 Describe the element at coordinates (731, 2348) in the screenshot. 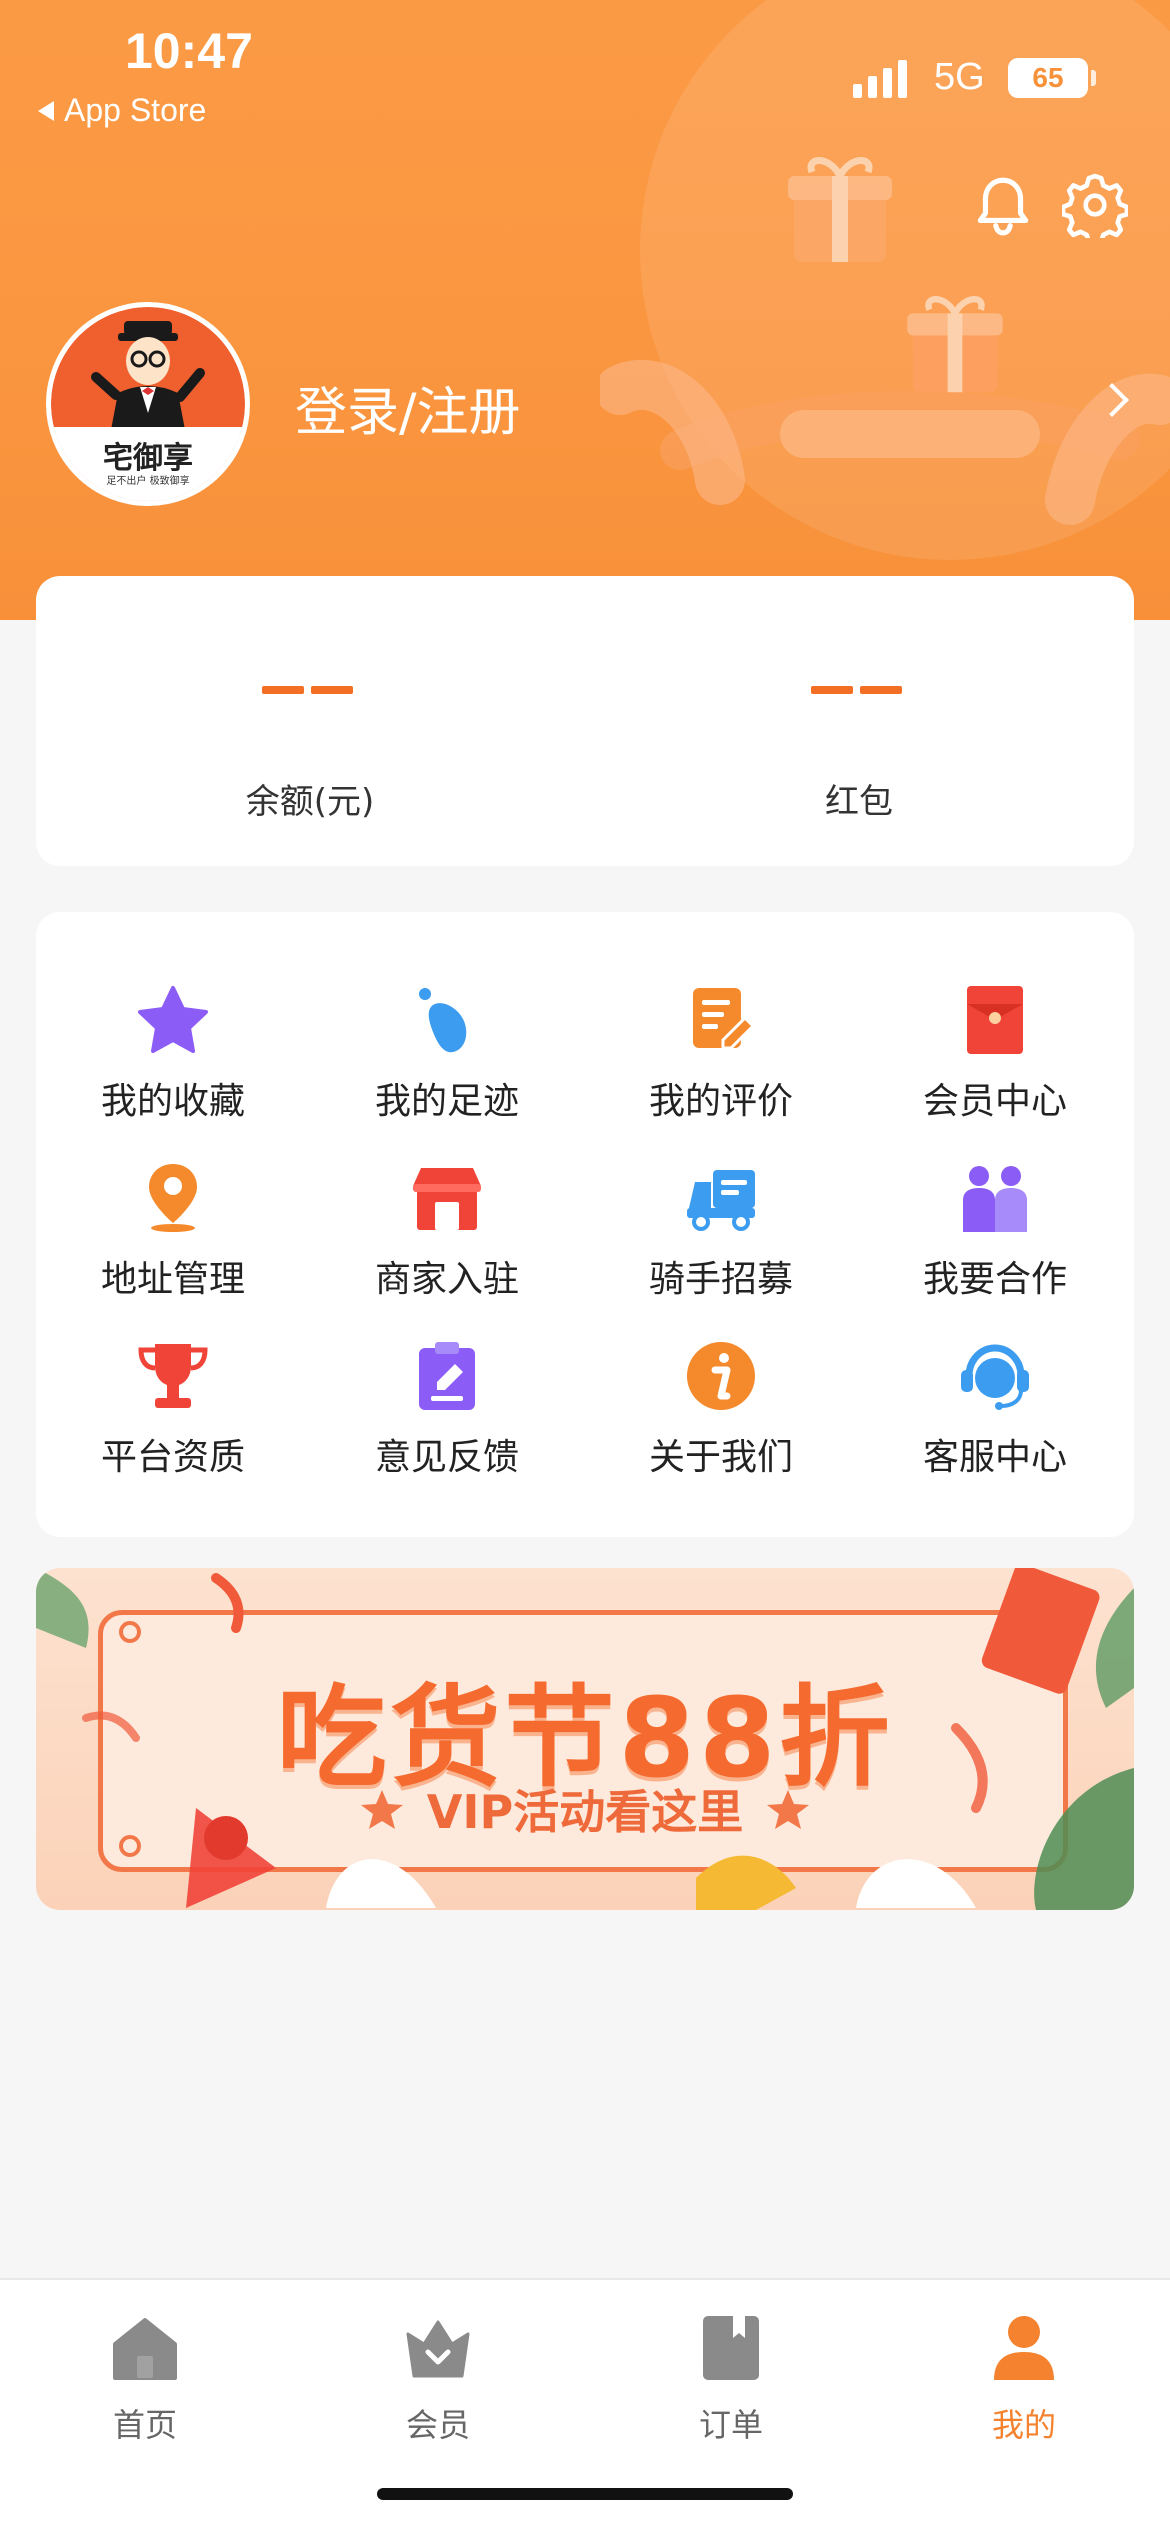

I see `order-book-icon` at that location.